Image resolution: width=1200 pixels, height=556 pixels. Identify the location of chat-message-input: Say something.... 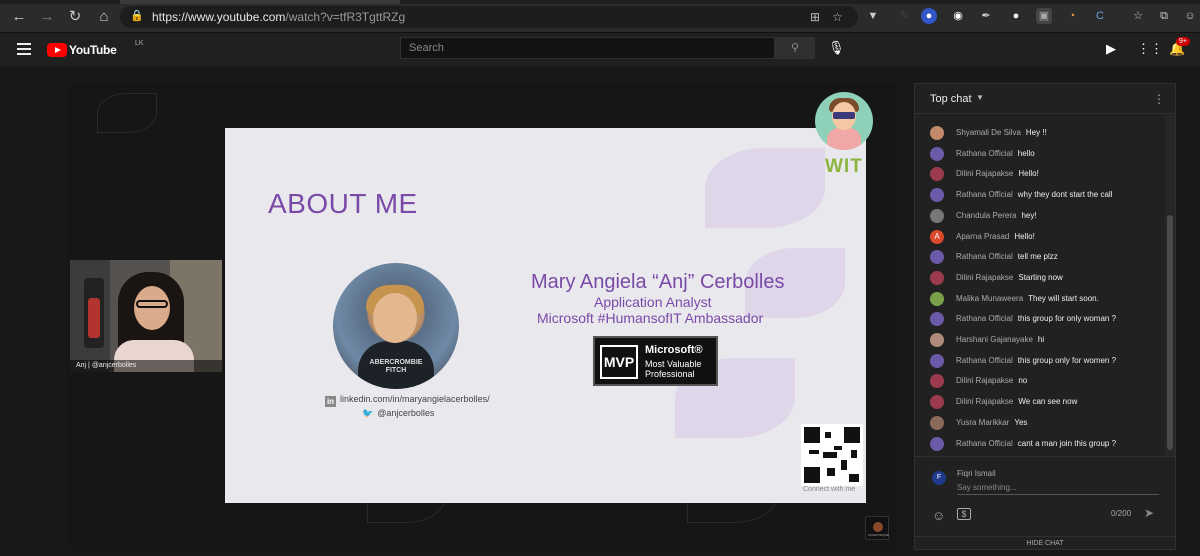
(1058, 489).